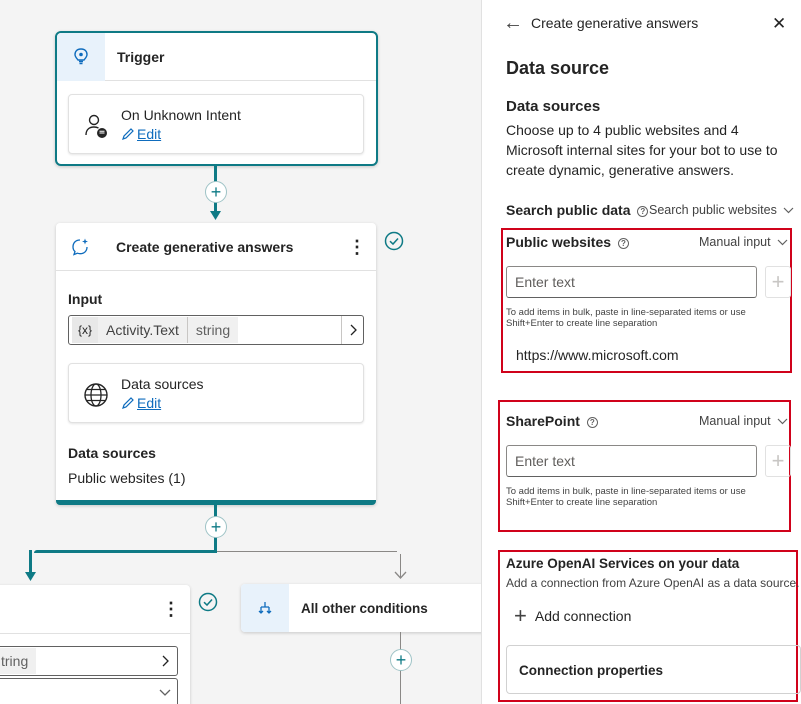  What do you see at coordinates (212, 330) in the screenshot?
I see `variable-type: string` at bounding box center [212, 330].